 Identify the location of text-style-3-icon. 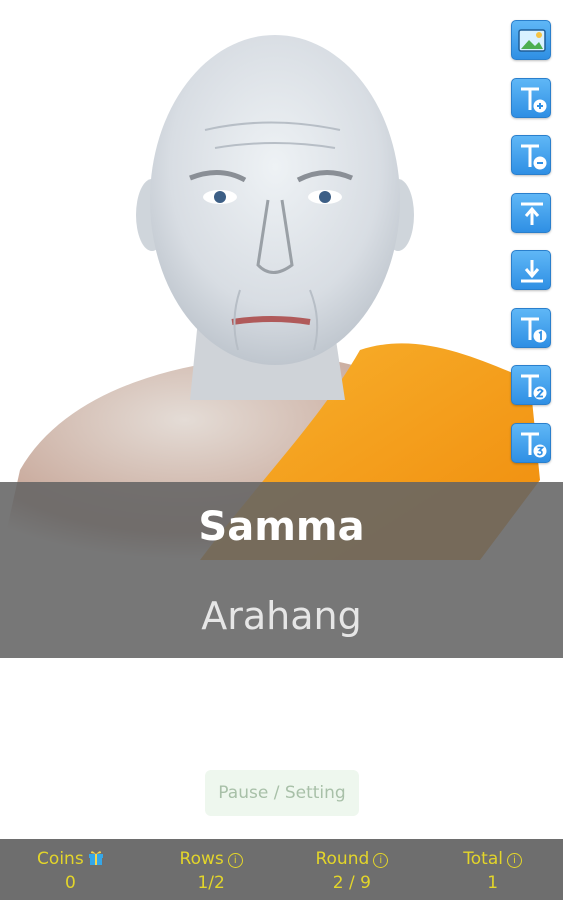
(531, 442).